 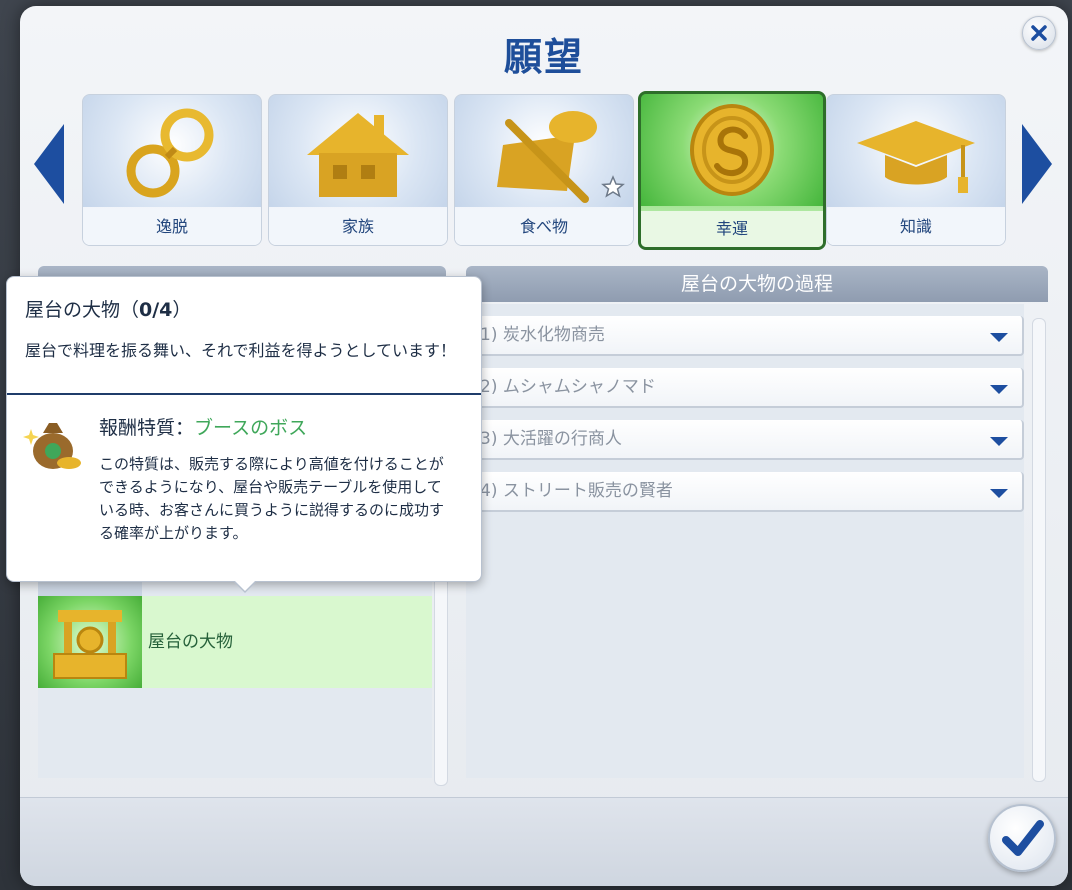 What do you see at coordinates (745, 388) in the screenshot?
I see `milestone-step: 2) ムシャムシャノマド` at bounding box center [745, 388].